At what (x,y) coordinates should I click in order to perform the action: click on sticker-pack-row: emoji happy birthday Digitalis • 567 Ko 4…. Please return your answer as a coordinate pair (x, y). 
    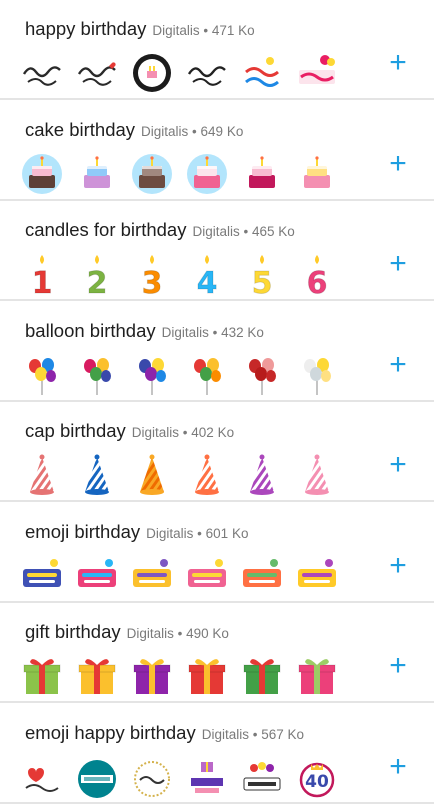
    Looking at the image, I should click on (217, 754).